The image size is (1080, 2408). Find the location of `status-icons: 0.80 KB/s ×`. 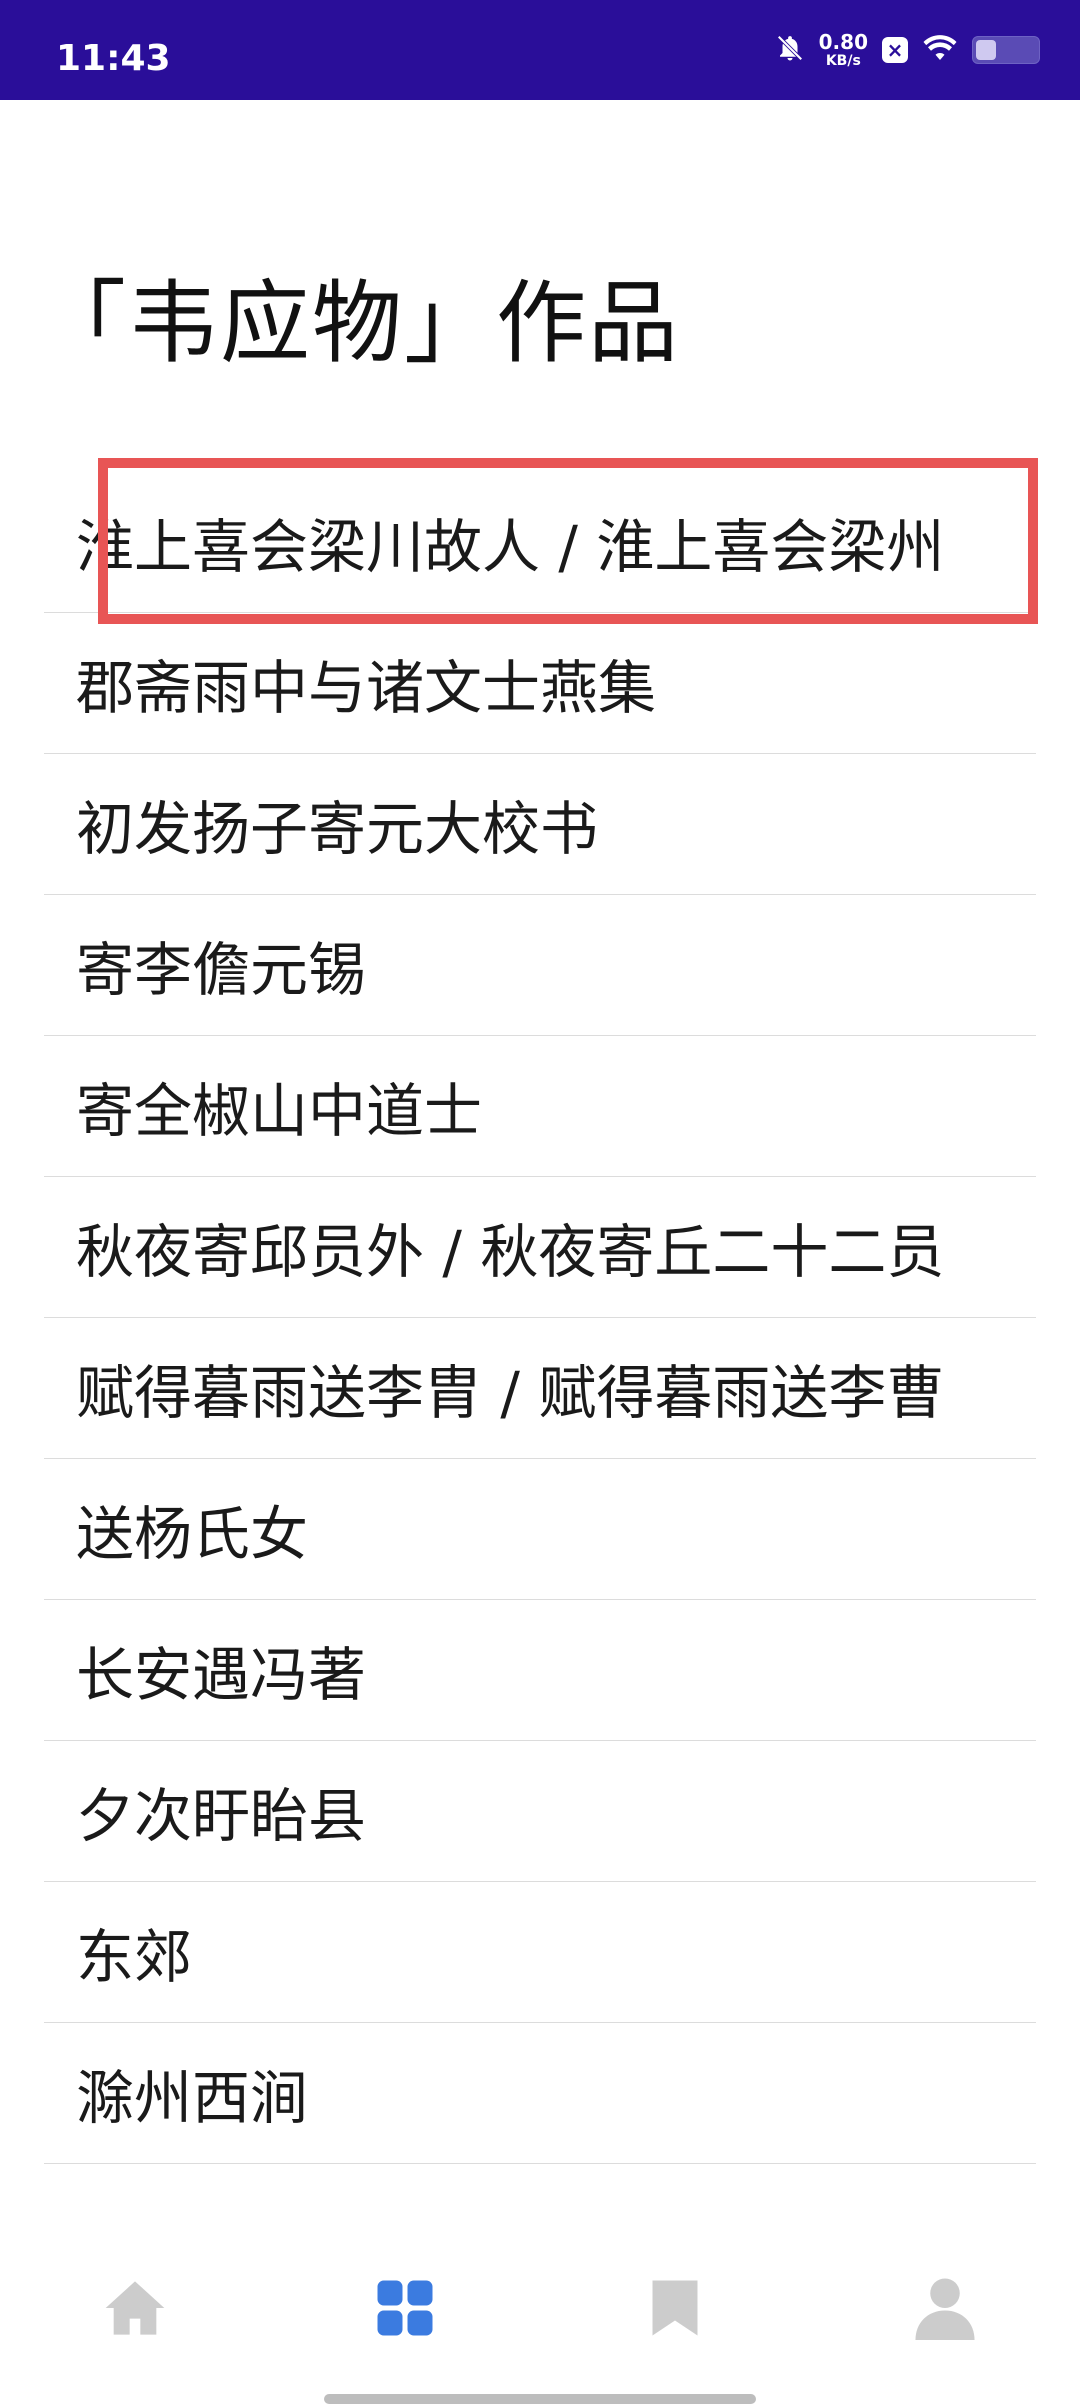

status-icons: 0.80 KB/s × is located at coordinates (907, 50).